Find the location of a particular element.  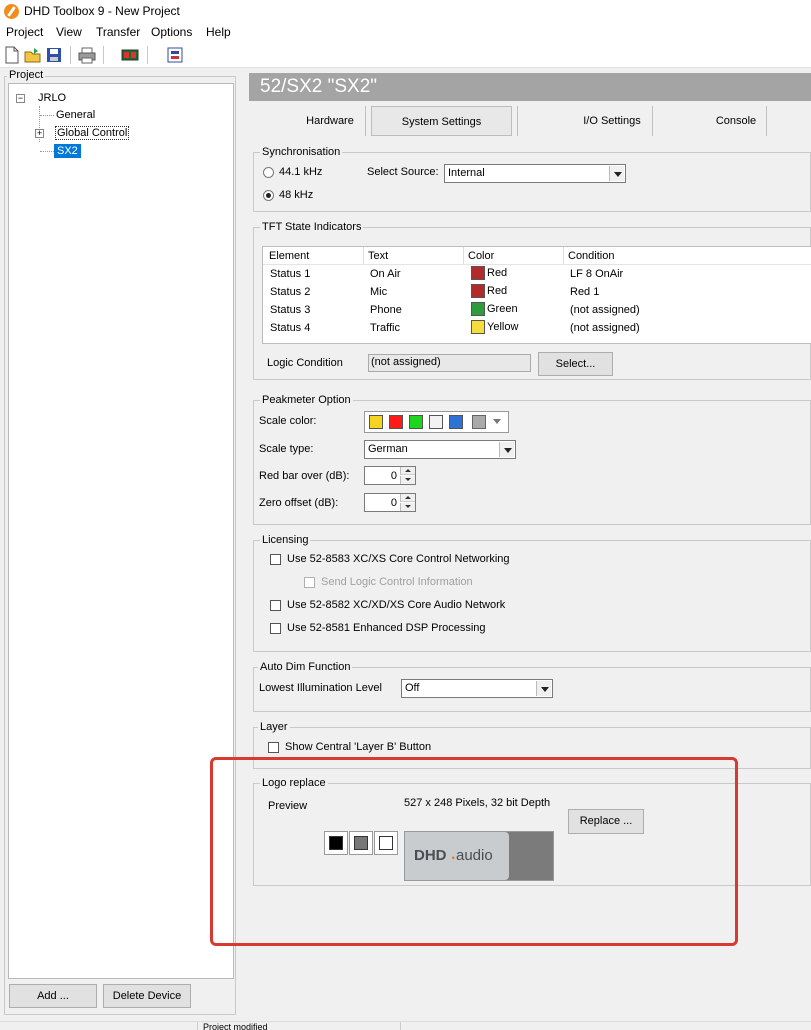

new-file-icon is located at coordinates (12, 55).